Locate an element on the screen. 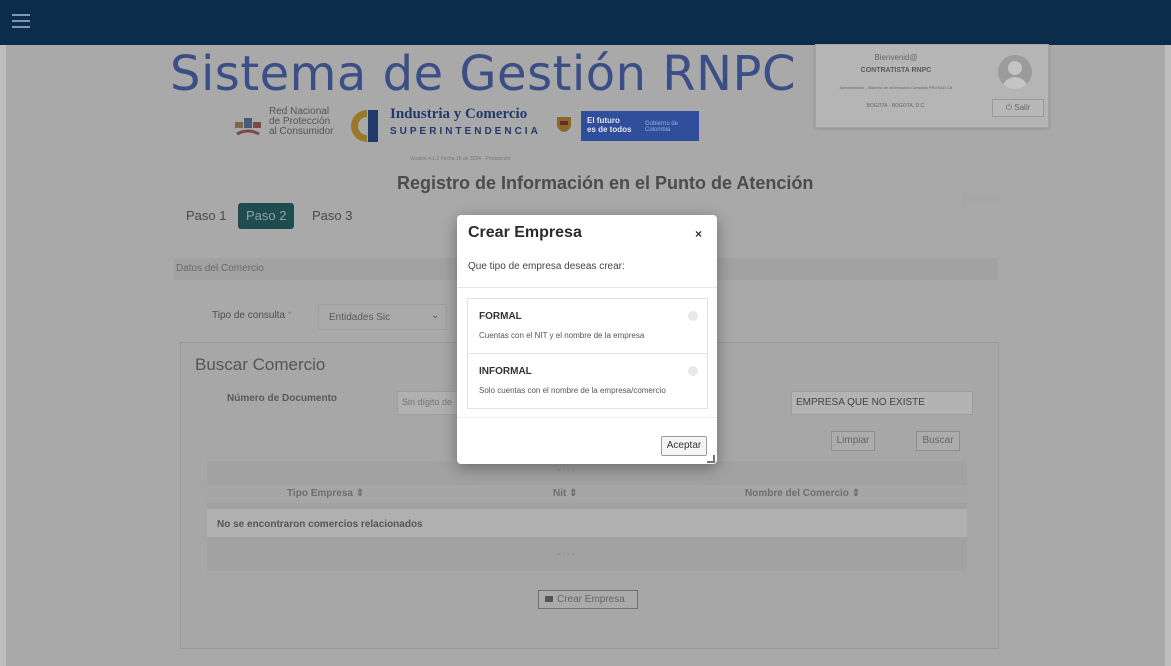  section-title: Datos del Comercio is located at coordinates (220, 268).